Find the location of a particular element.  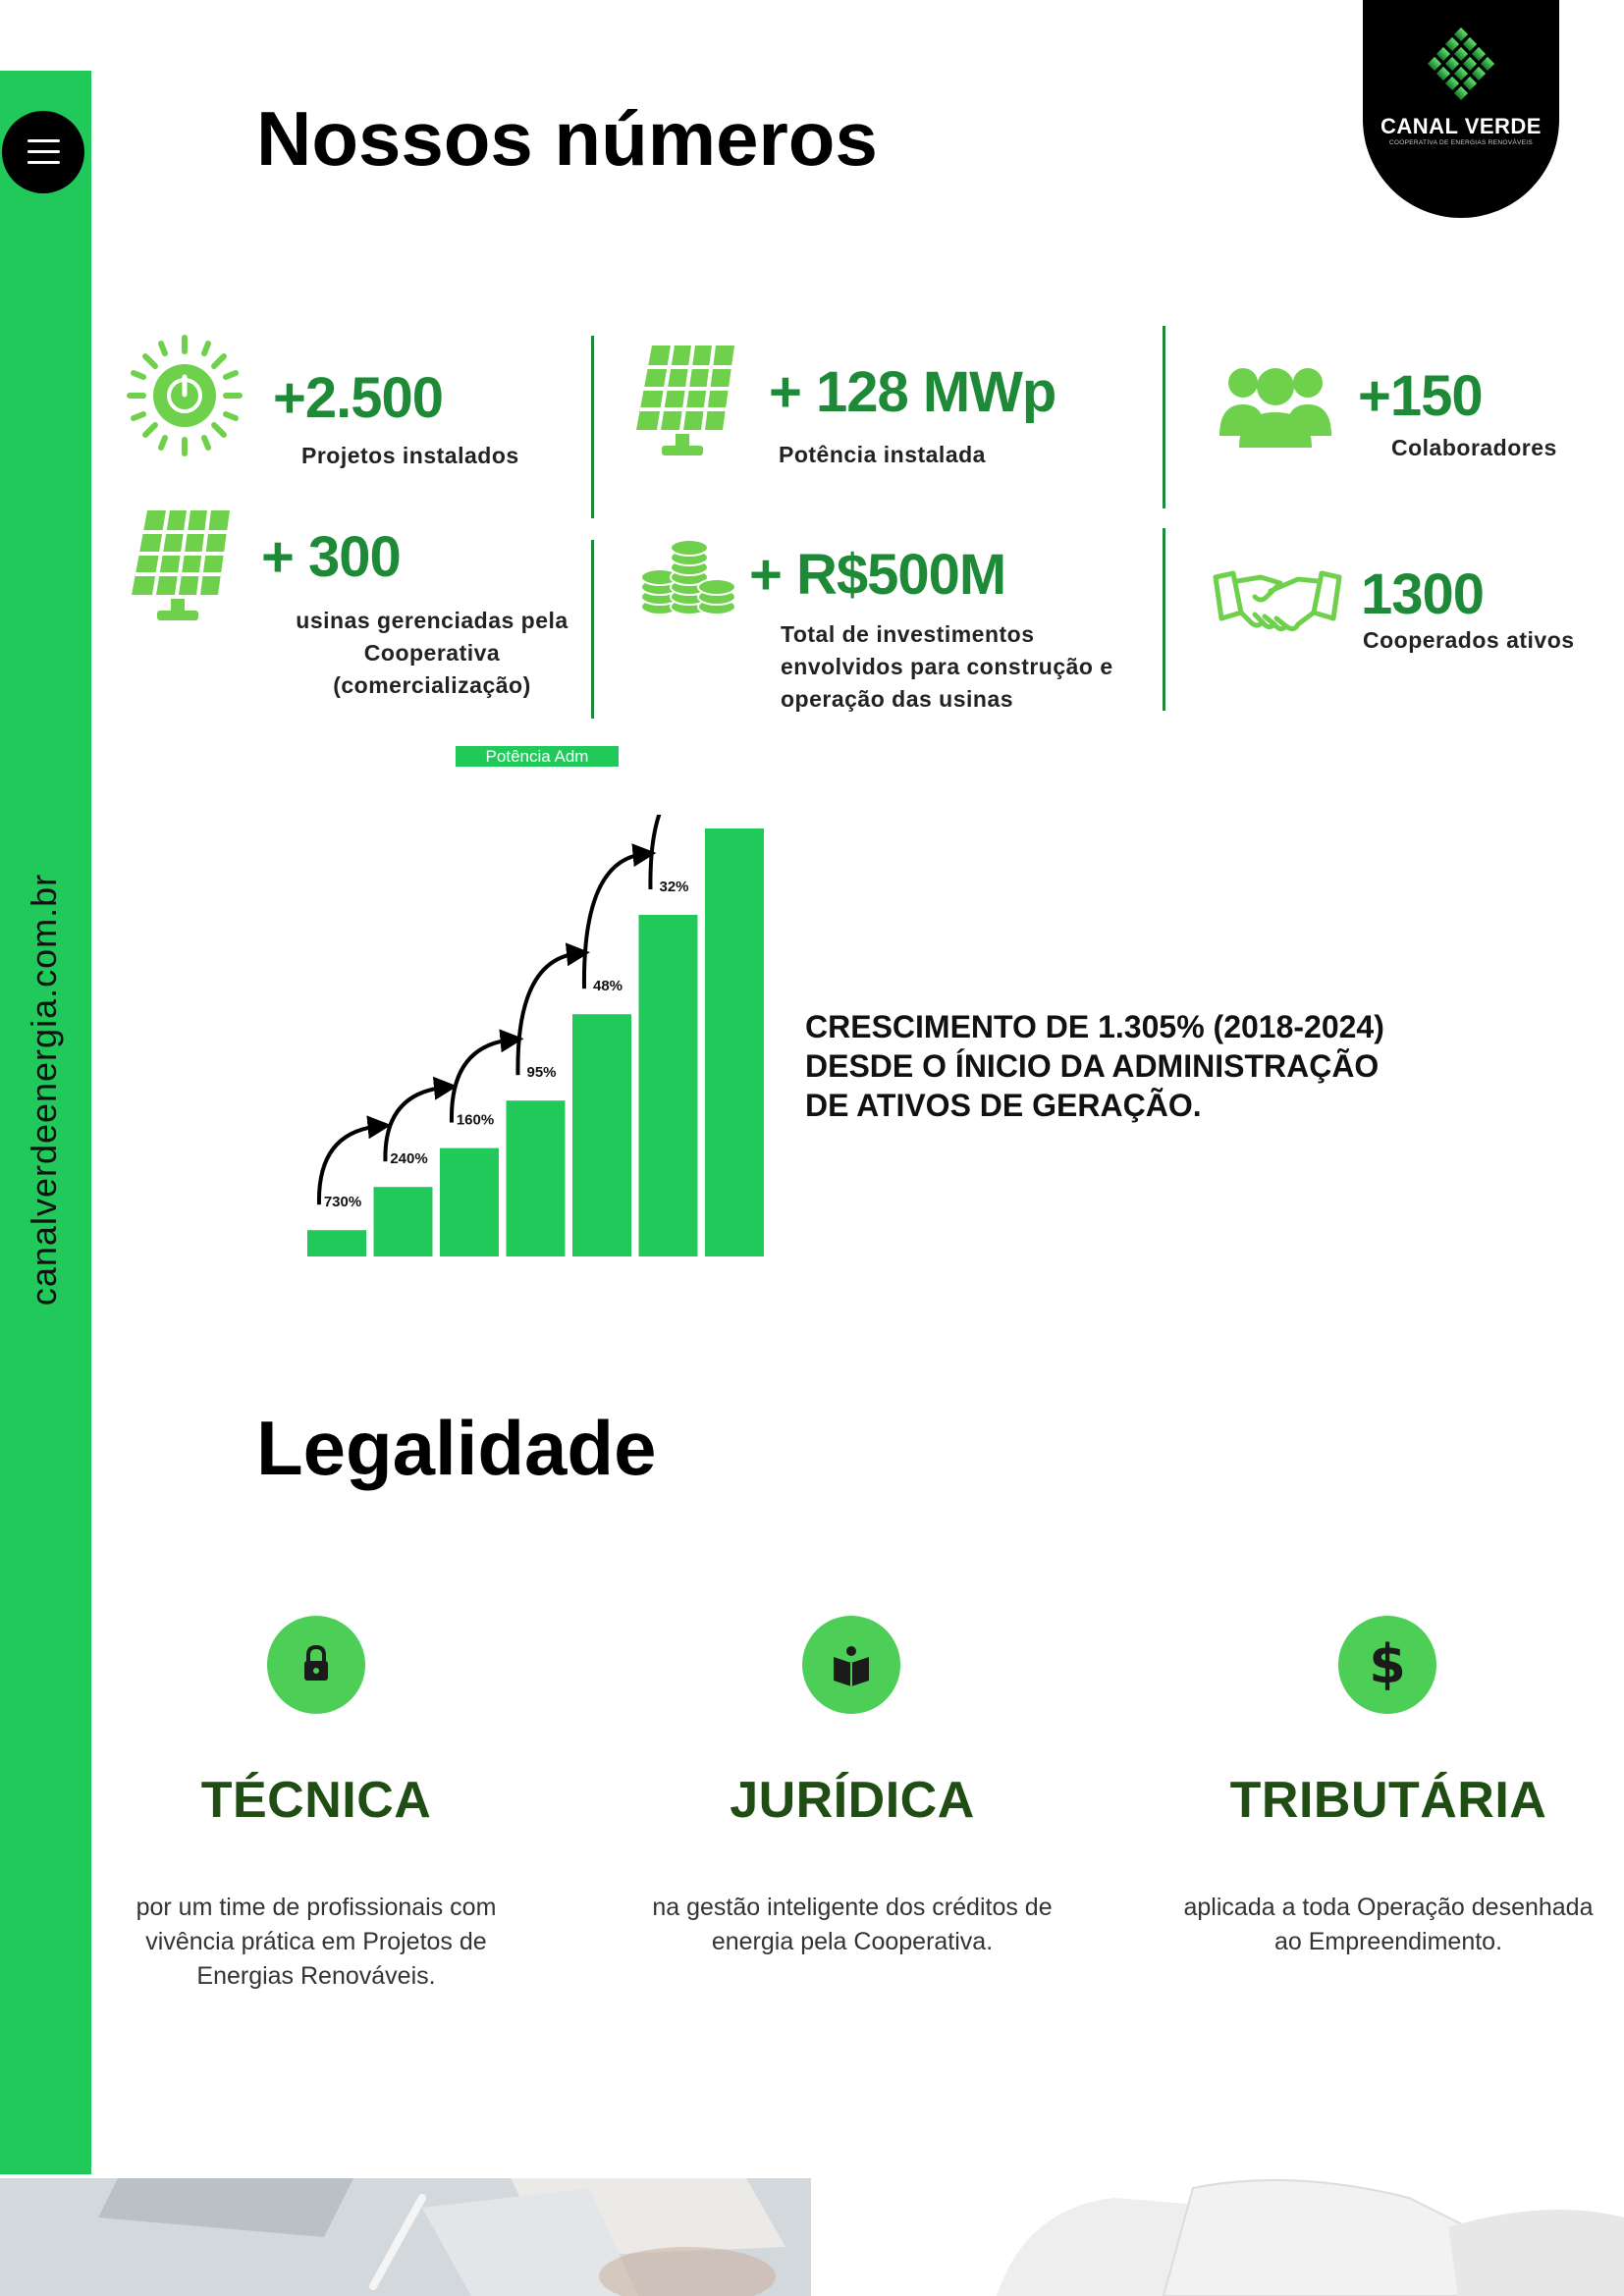

book-icon is located at coordinates (851, 1665).